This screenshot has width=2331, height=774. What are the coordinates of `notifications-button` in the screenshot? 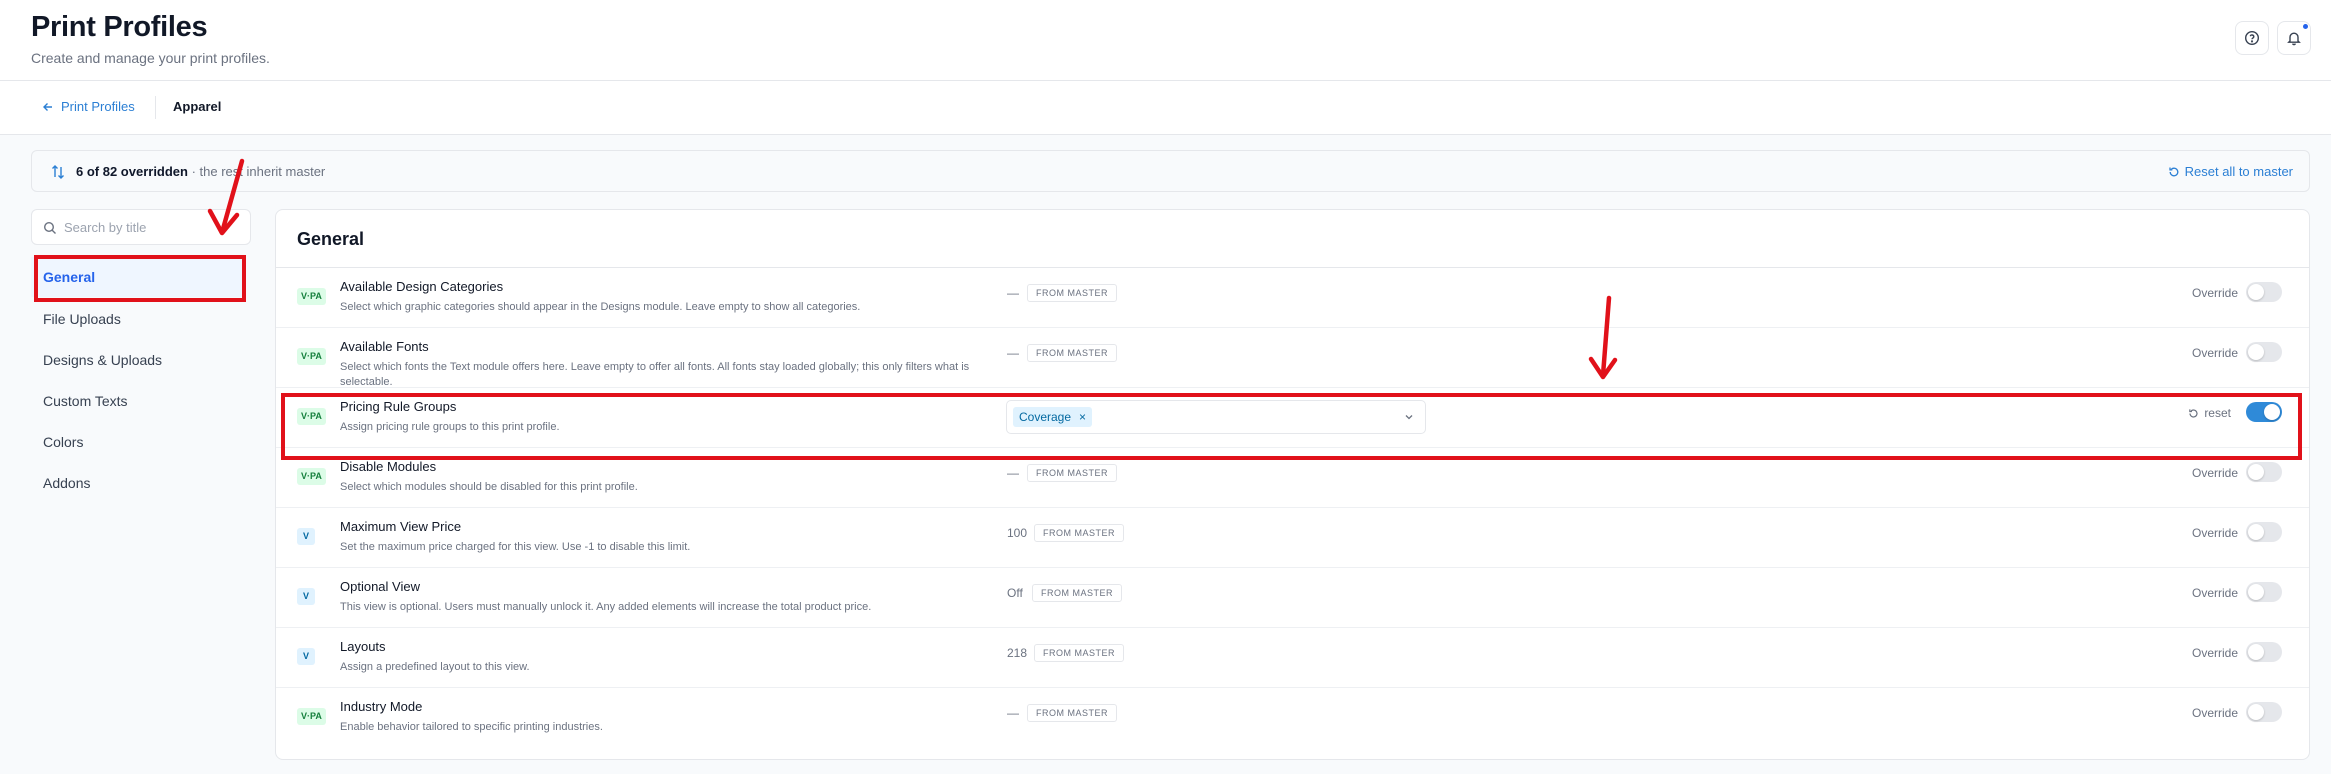 It's located at (2294, 38).